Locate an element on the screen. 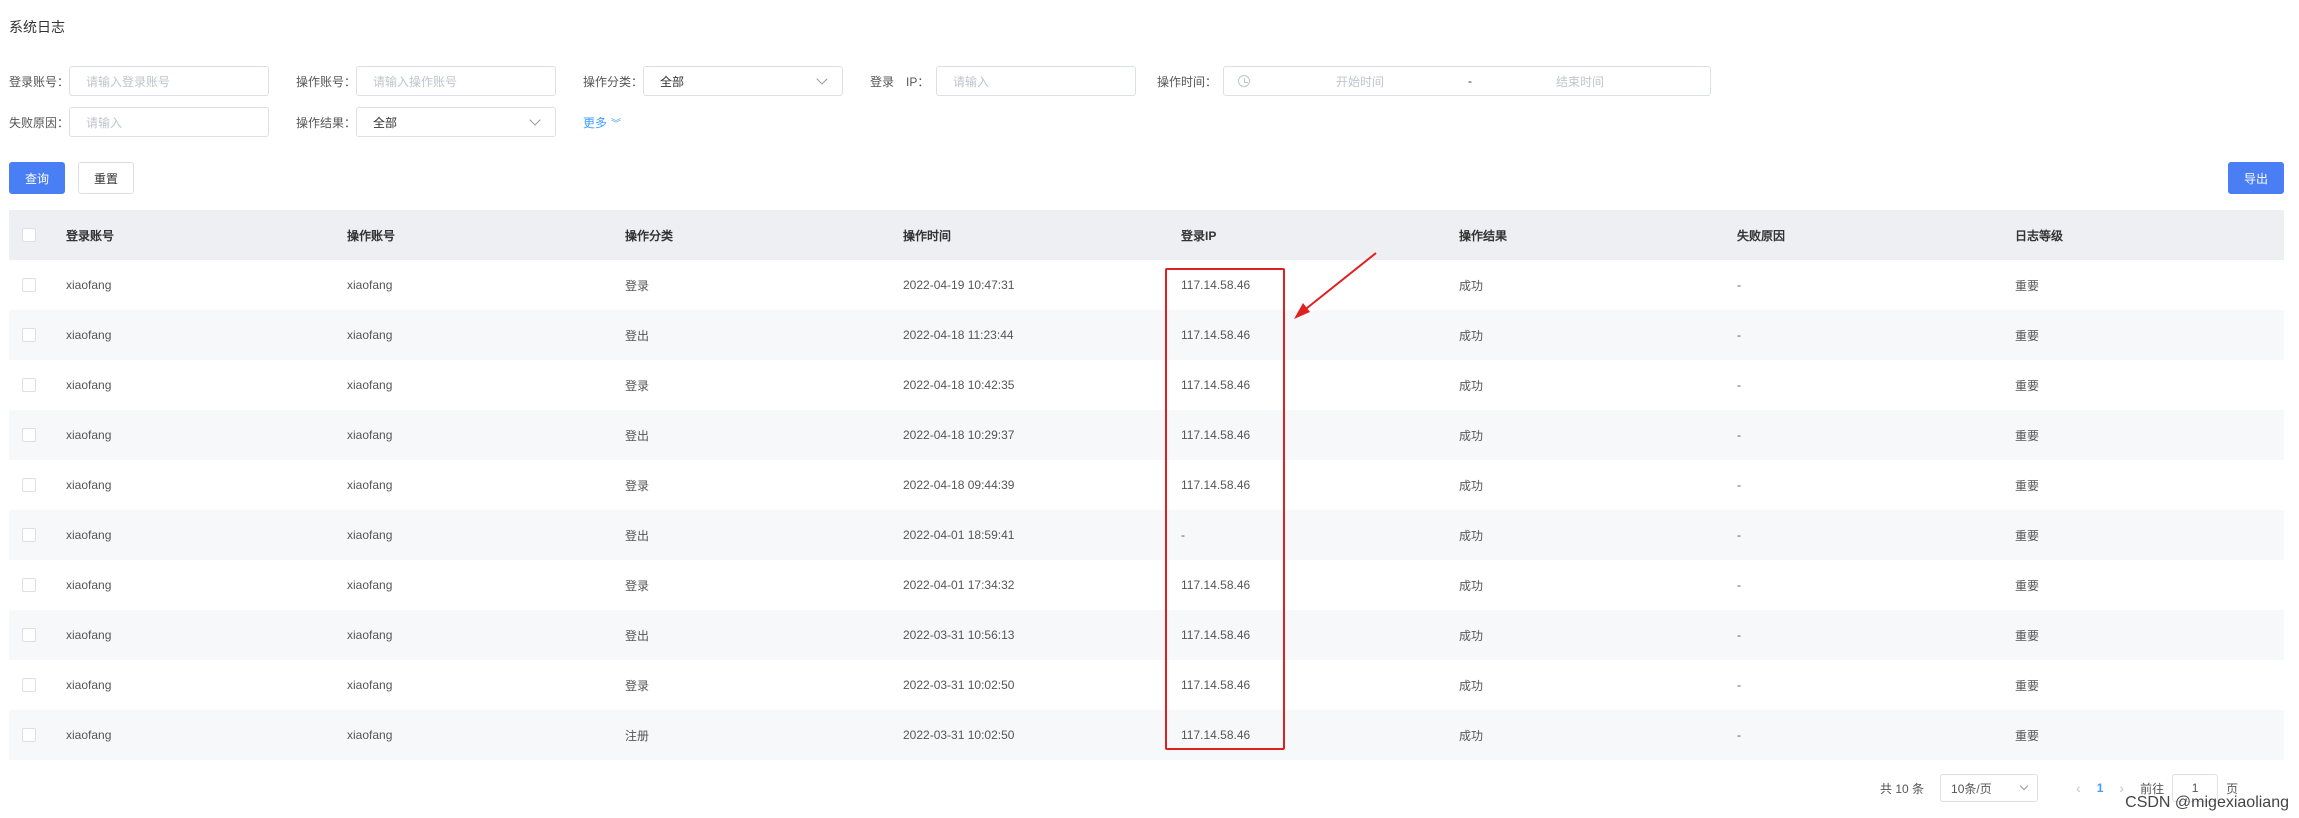  login-account-placeholder: 请输入登录账号 is located at coordinates (128, 81).